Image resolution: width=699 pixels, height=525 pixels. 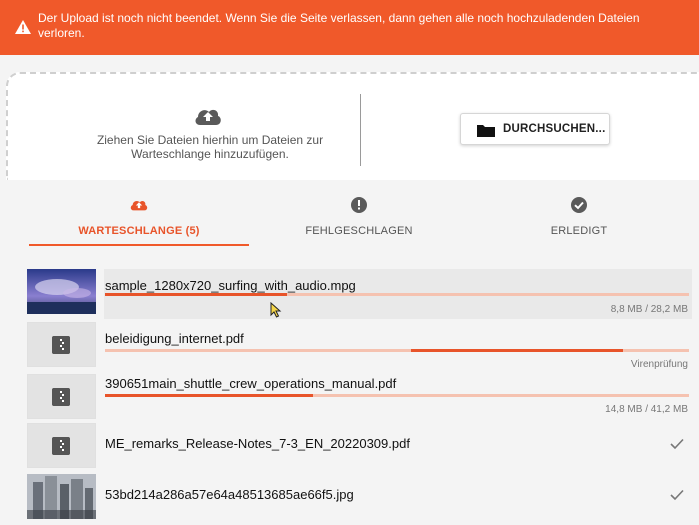 What do you see at coordinates (579, 231) in the screenshot?
I see `tab-done-label: ERLEDIGT` at bounding box center [579, 231].